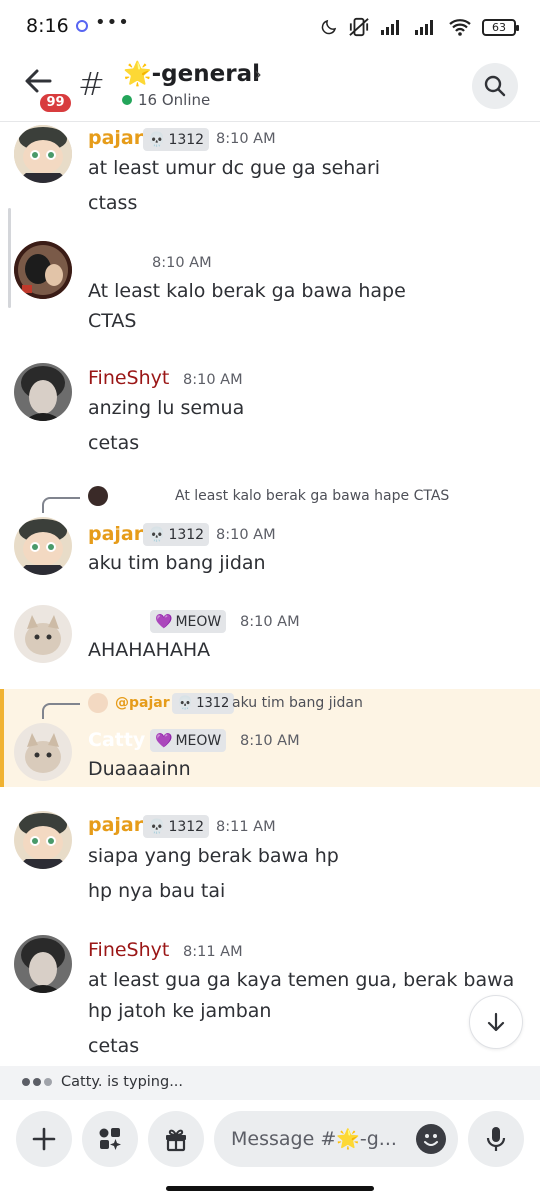 The width and height of the screenshot is (540, 1199). I want to click on gift-button, so click(176, 1139).